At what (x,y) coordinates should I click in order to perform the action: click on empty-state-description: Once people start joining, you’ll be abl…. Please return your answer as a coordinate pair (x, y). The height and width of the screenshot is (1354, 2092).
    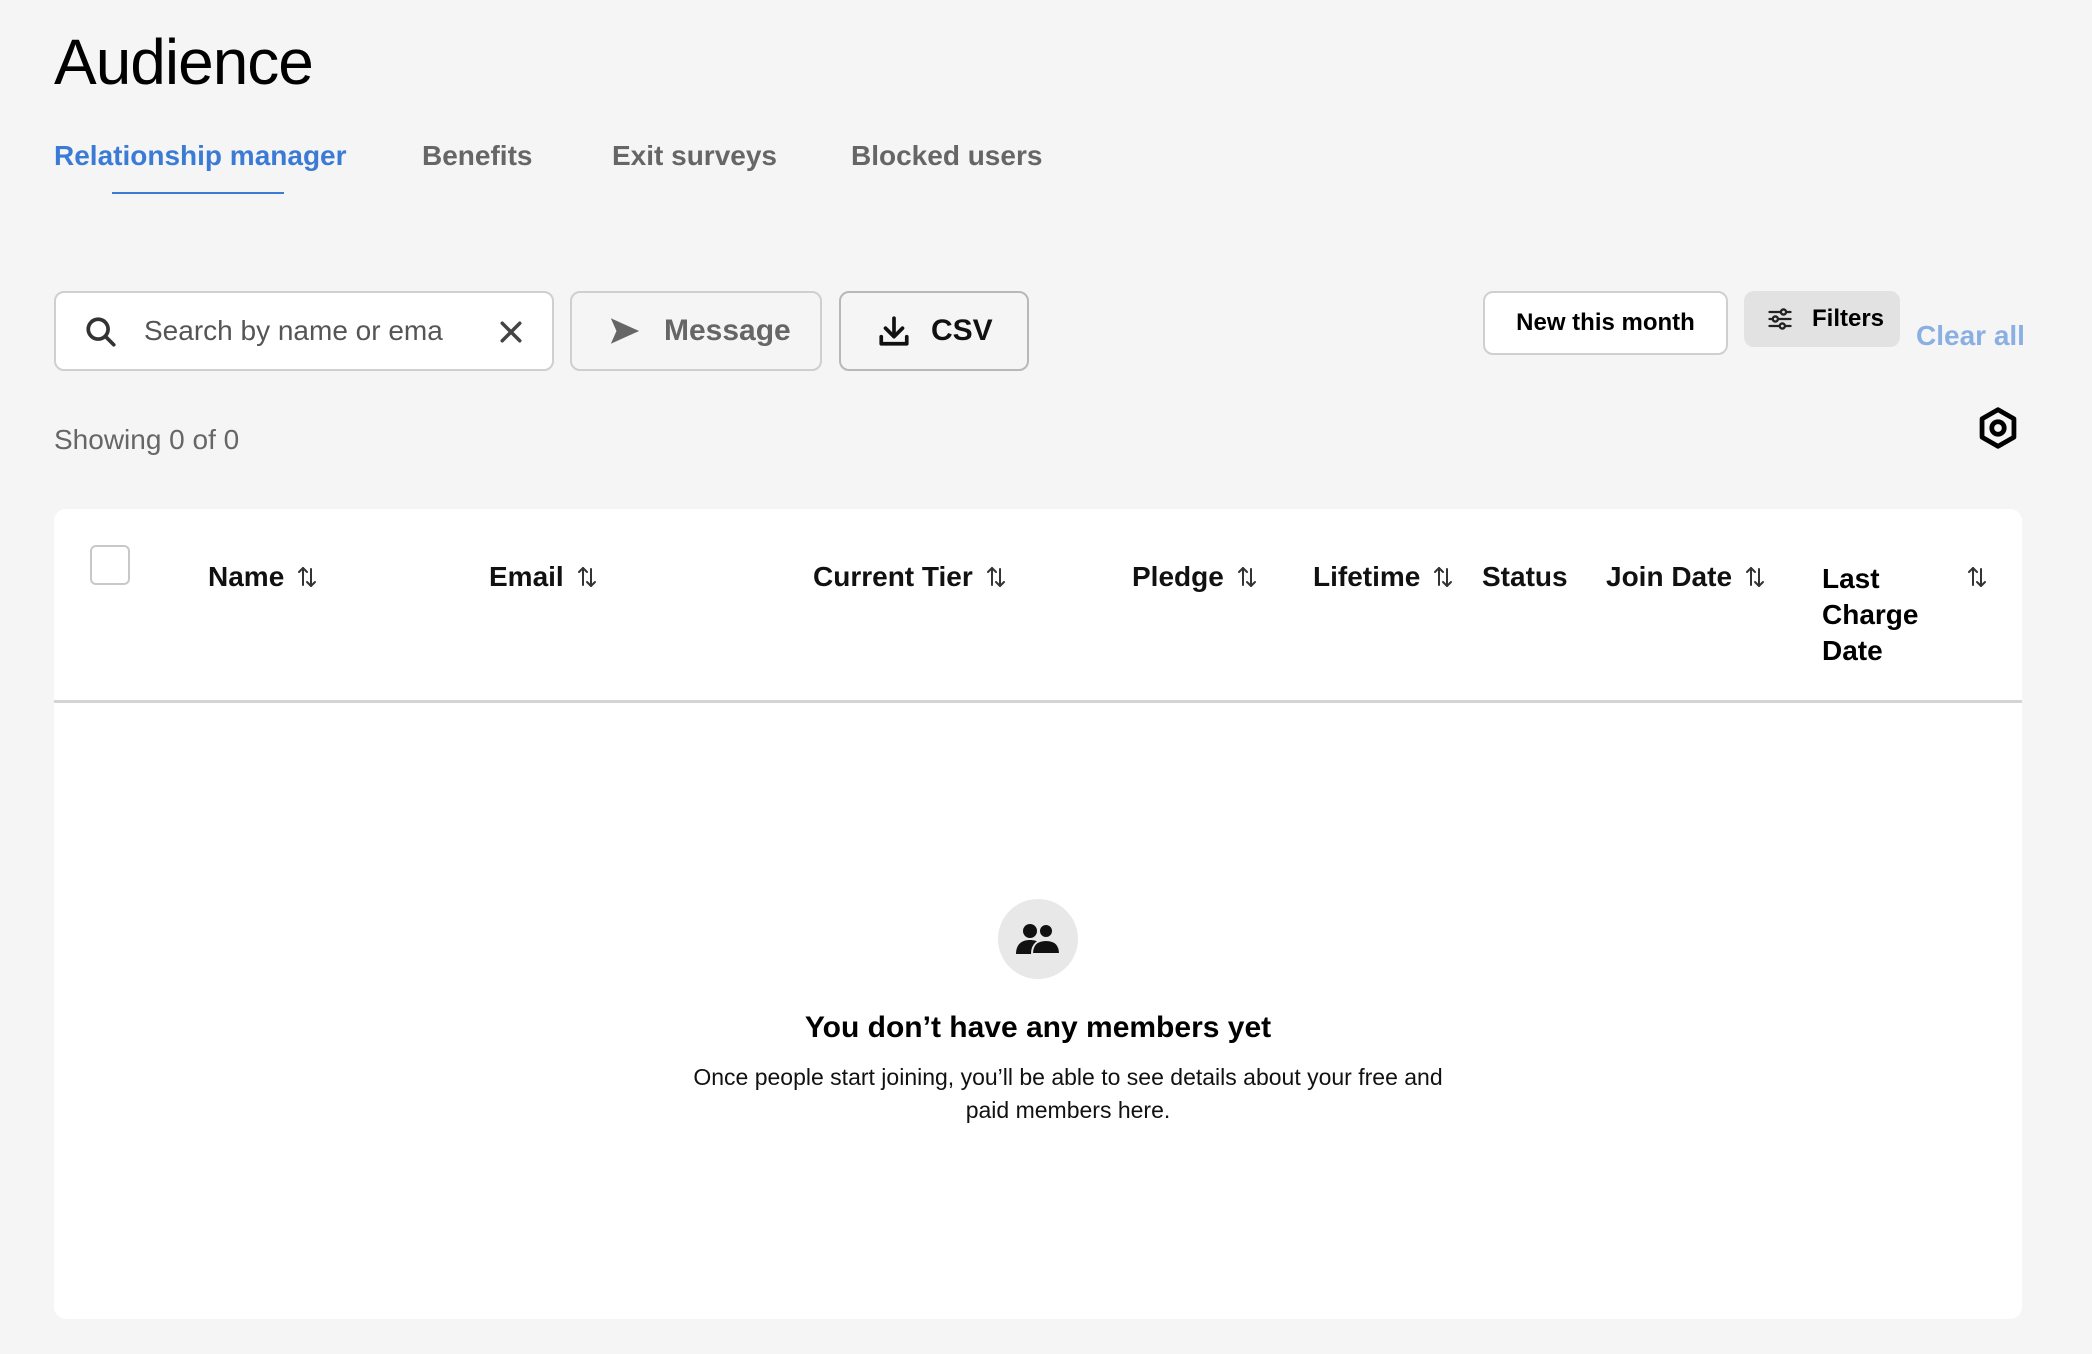
    Looking at the image, I should click on (1068, 1093).